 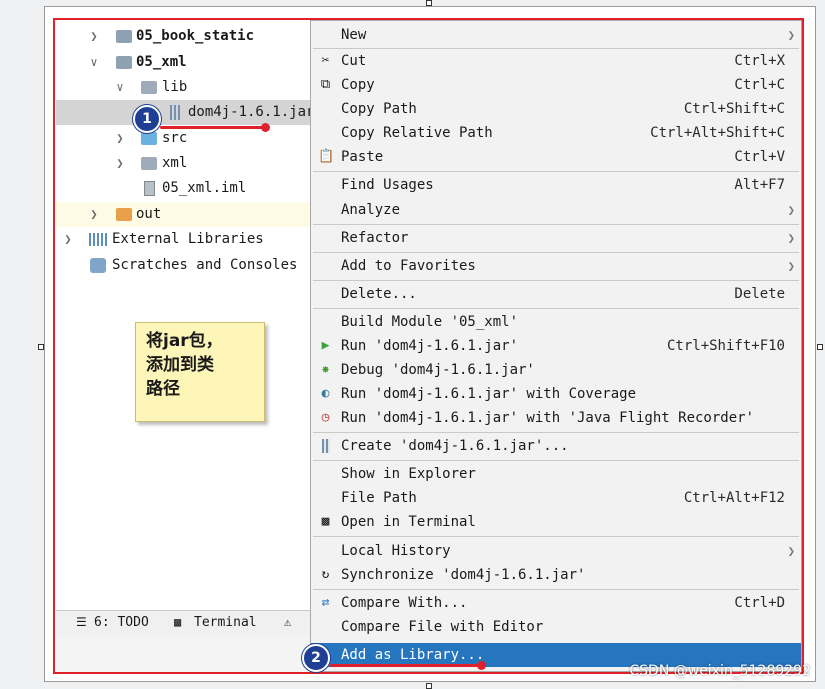 What do you see at coordinates (184, 265) in the screenshot?
I see `tree-item-scratches: Scratches and Consoles` at bounding box center [184, 265].